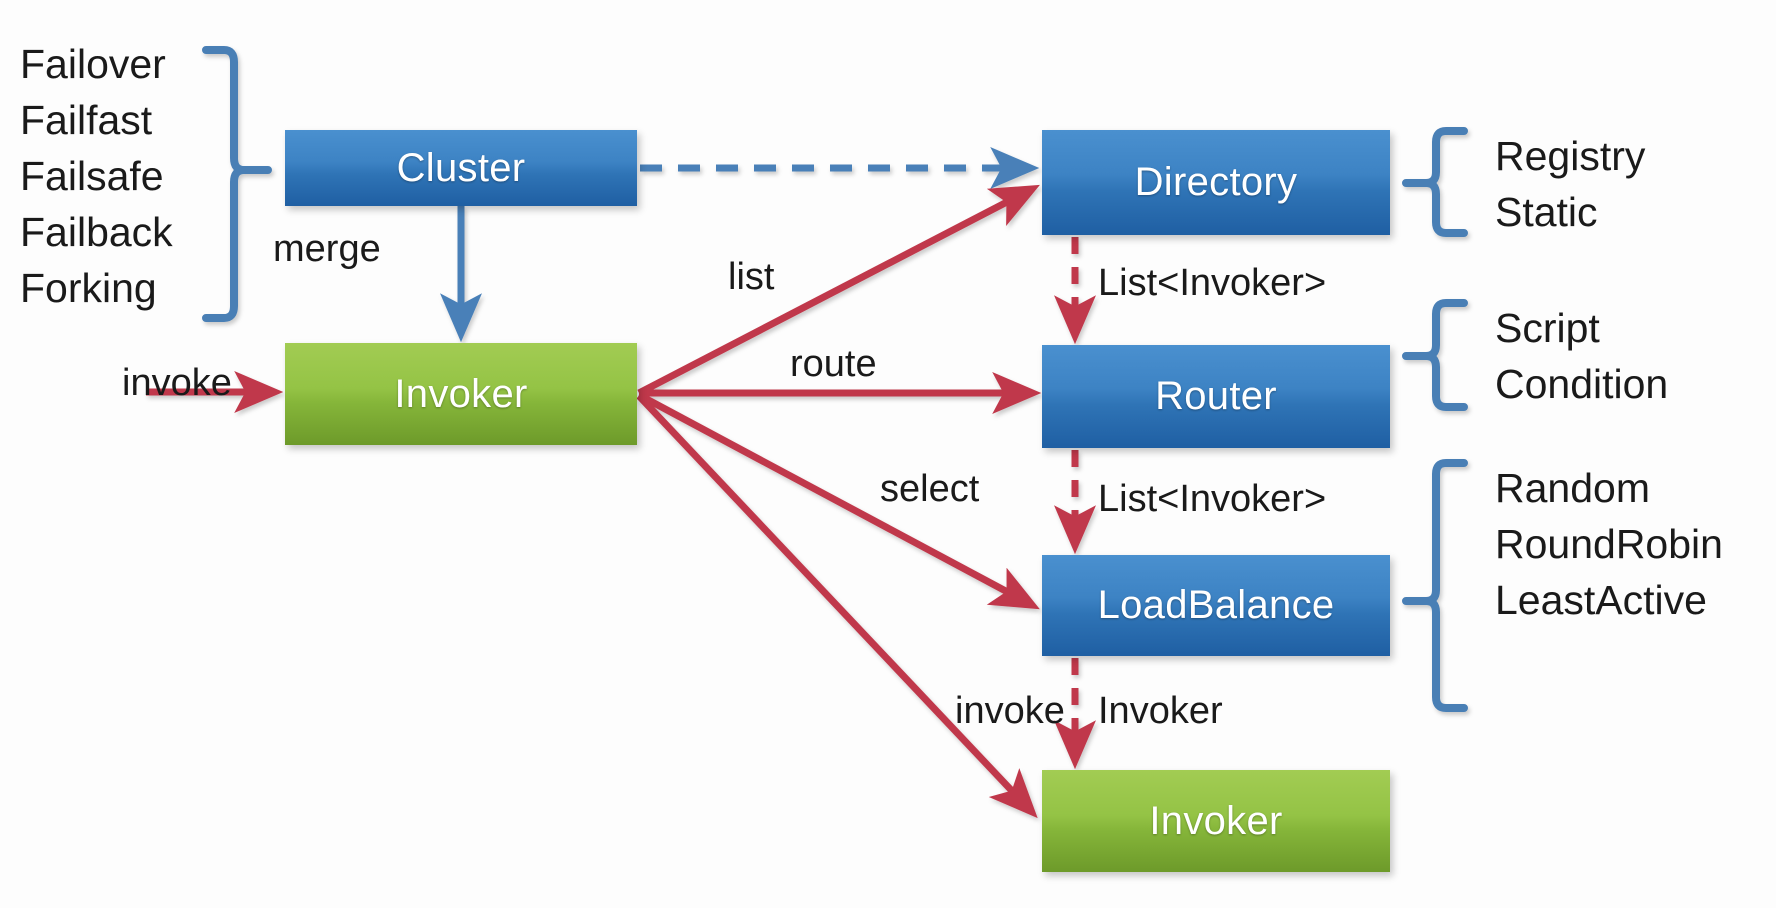  I want to click on router-implementation-item: Script, so click(1547, 328).